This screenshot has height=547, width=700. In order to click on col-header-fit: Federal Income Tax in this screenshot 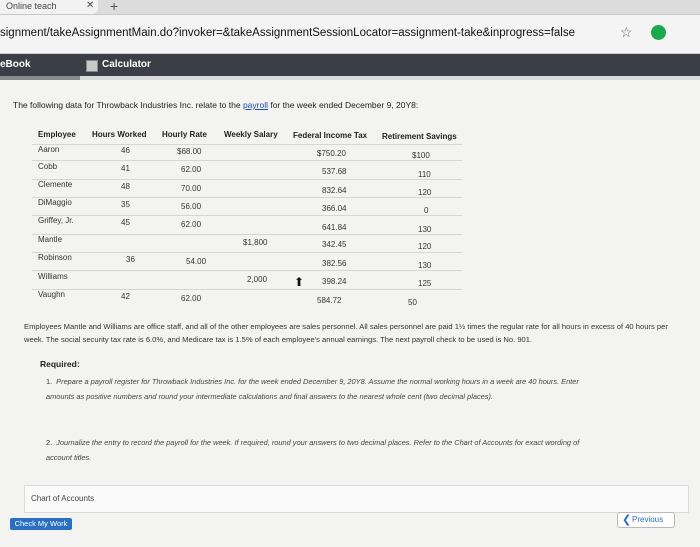, I will do `click(330, 135)`.